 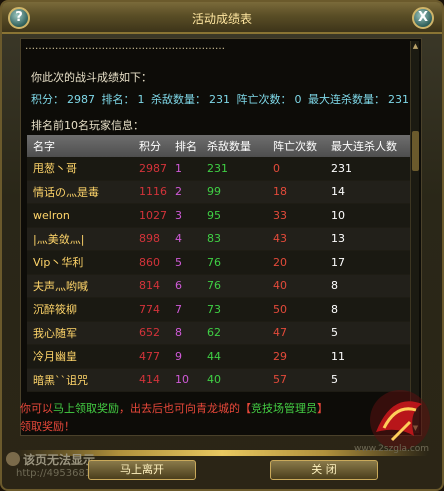 What do you see at coordinates (153, 192) in the screenshot?
I see `player-score: 1116` at bounding box center [153, 192].